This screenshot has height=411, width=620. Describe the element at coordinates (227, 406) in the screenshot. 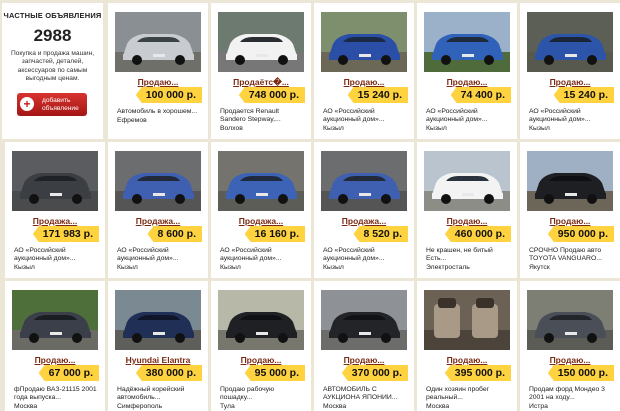

I see `ad-location: Тула` at that location.